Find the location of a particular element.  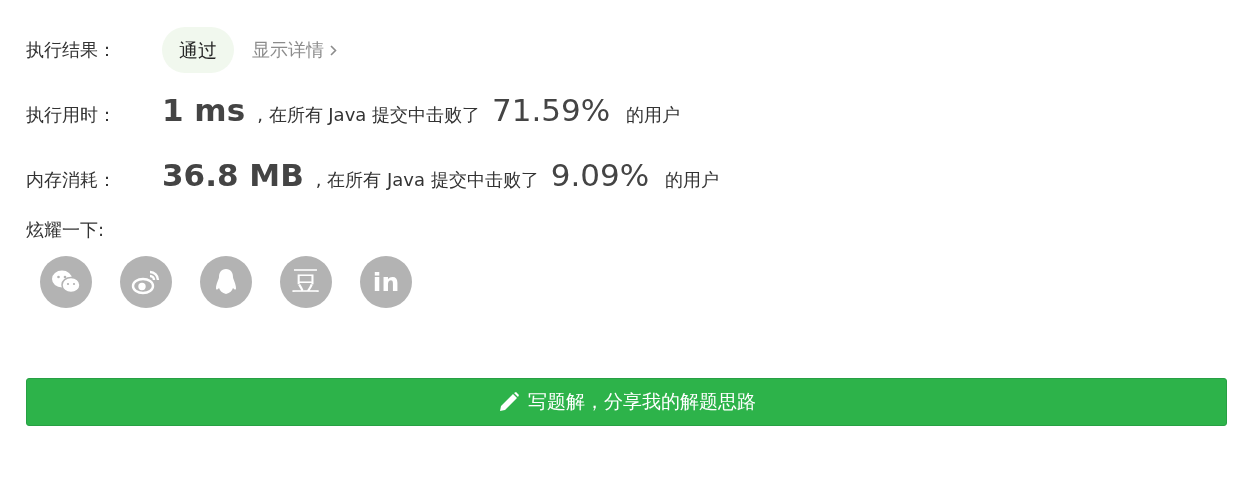

field-label: 内存消耗： is located at coordinates (71, 180).